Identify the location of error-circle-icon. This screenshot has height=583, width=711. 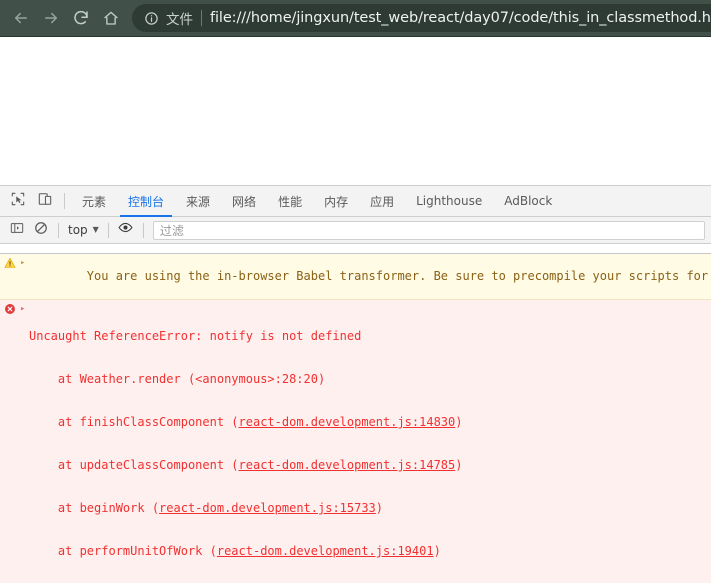
(10, 308).